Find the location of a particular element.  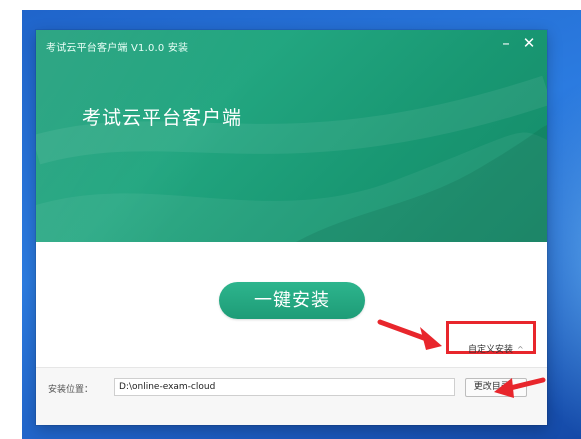

screen-left-margin is located at coordinates (11, 219).